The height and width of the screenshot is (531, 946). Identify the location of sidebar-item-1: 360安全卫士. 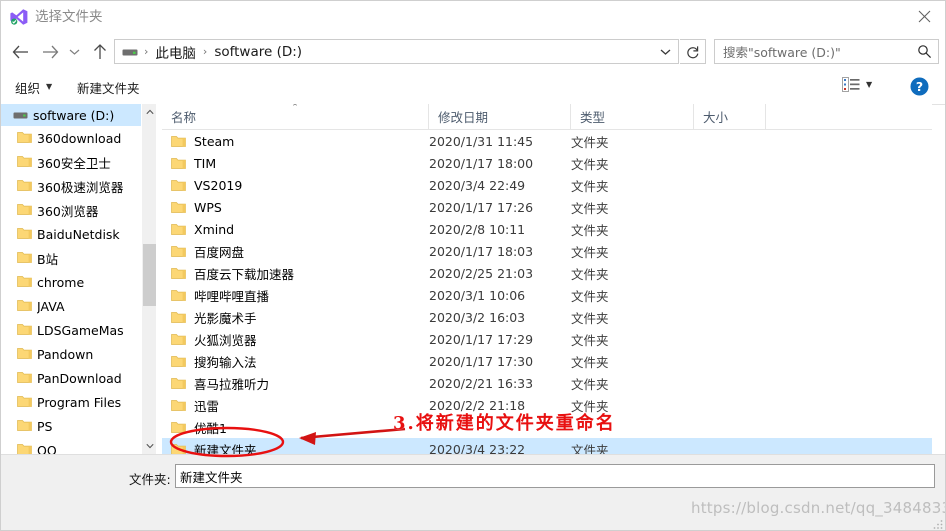
(78, 162).